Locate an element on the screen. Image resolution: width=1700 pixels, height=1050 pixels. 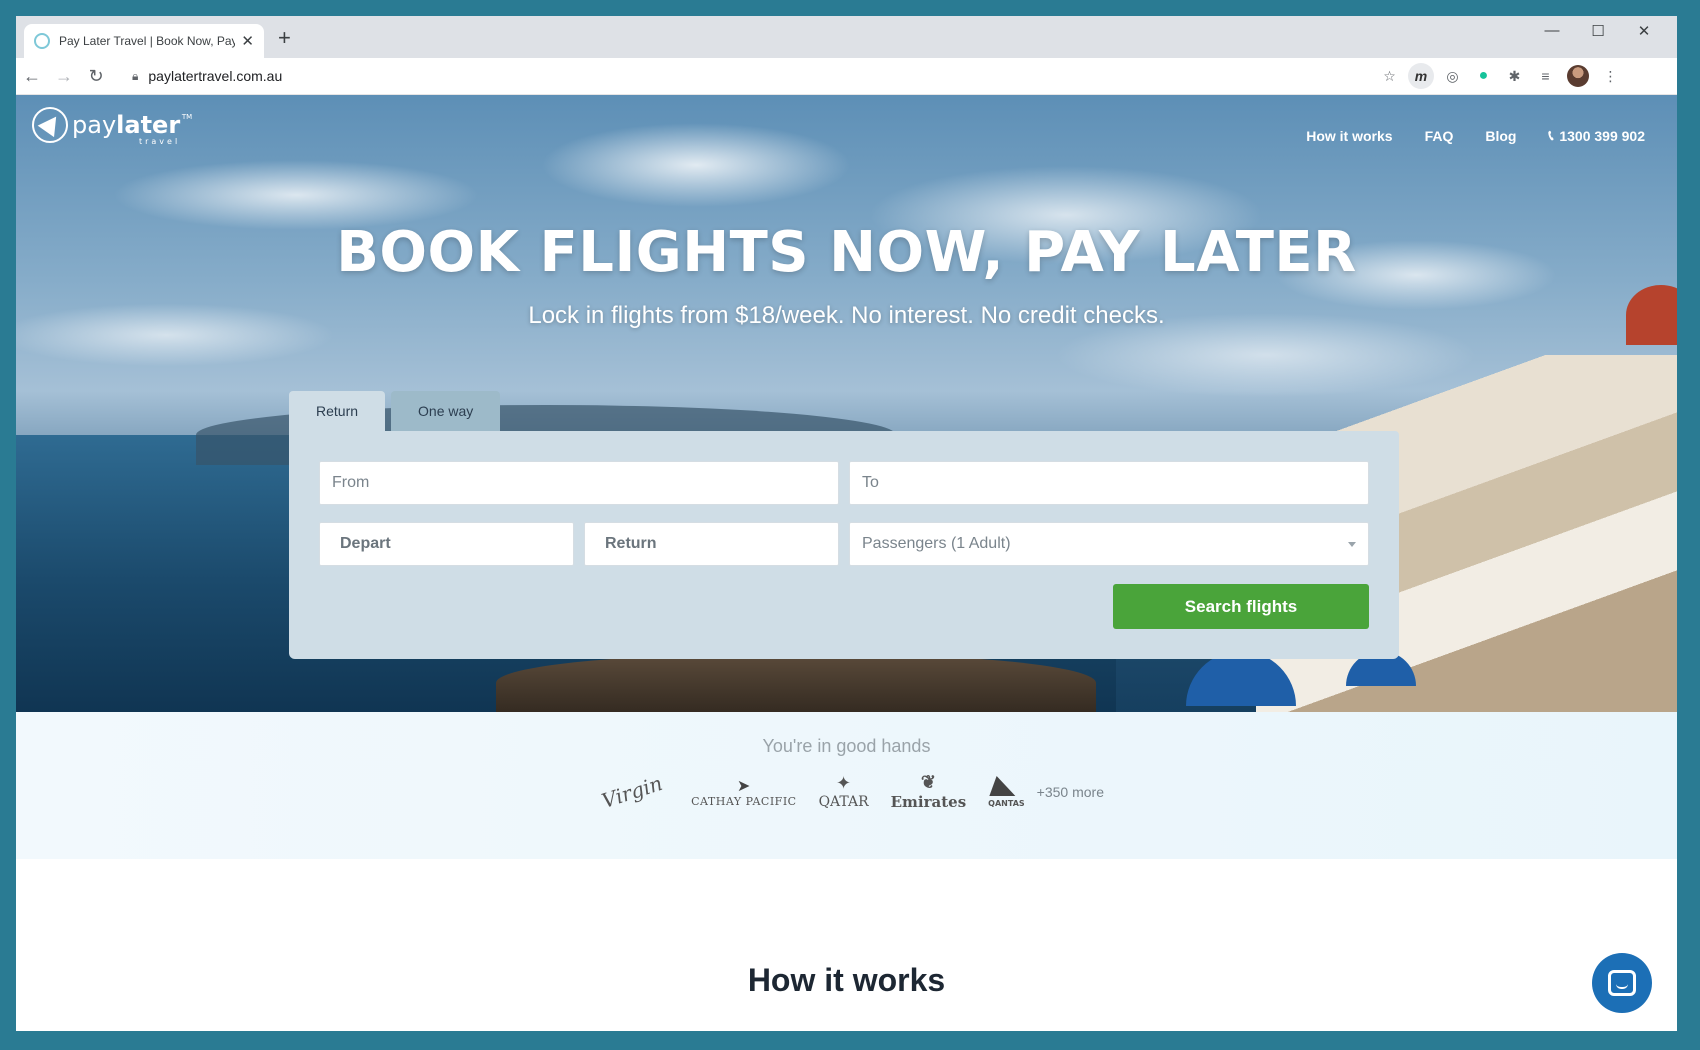
bookmark-star-icon: ☆ is located at coordinates (1389, 76).